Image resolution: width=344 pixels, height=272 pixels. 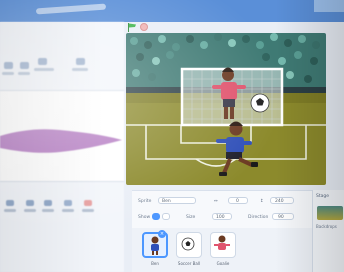 What do you see at coordinates (260, 103) in the screenshot?
I see `soccer-ball-sprite` at bounding box center [260, 103].